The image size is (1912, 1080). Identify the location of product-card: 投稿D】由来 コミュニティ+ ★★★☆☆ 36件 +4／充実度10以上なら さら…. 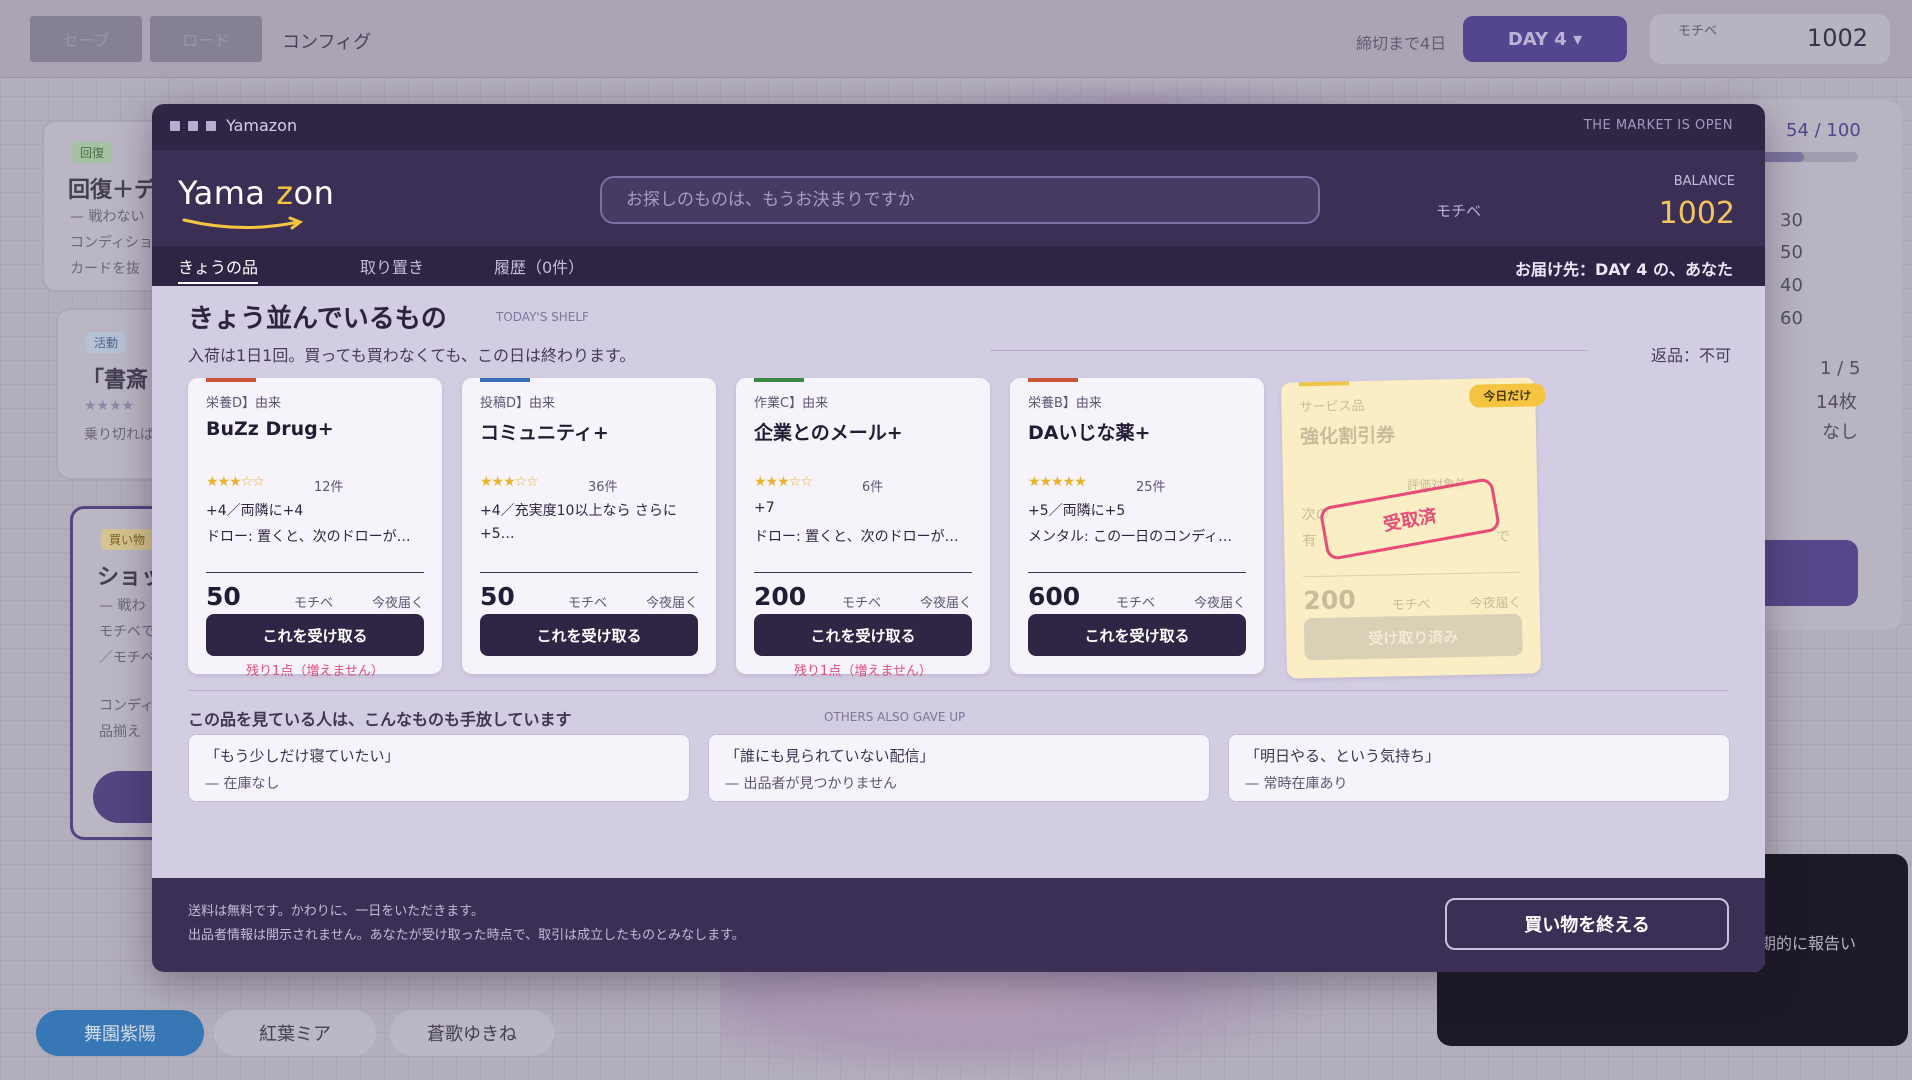
(589, 526).